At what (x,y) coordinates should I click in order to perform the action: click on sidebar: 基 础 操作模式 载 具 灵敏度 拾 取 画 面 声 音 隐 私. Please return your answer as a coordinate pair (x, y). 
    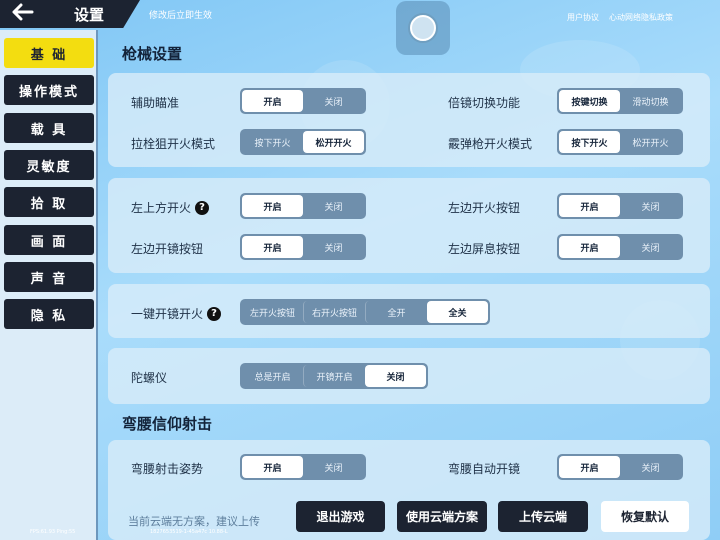
    Looking at the image, I should click on (49, 285).